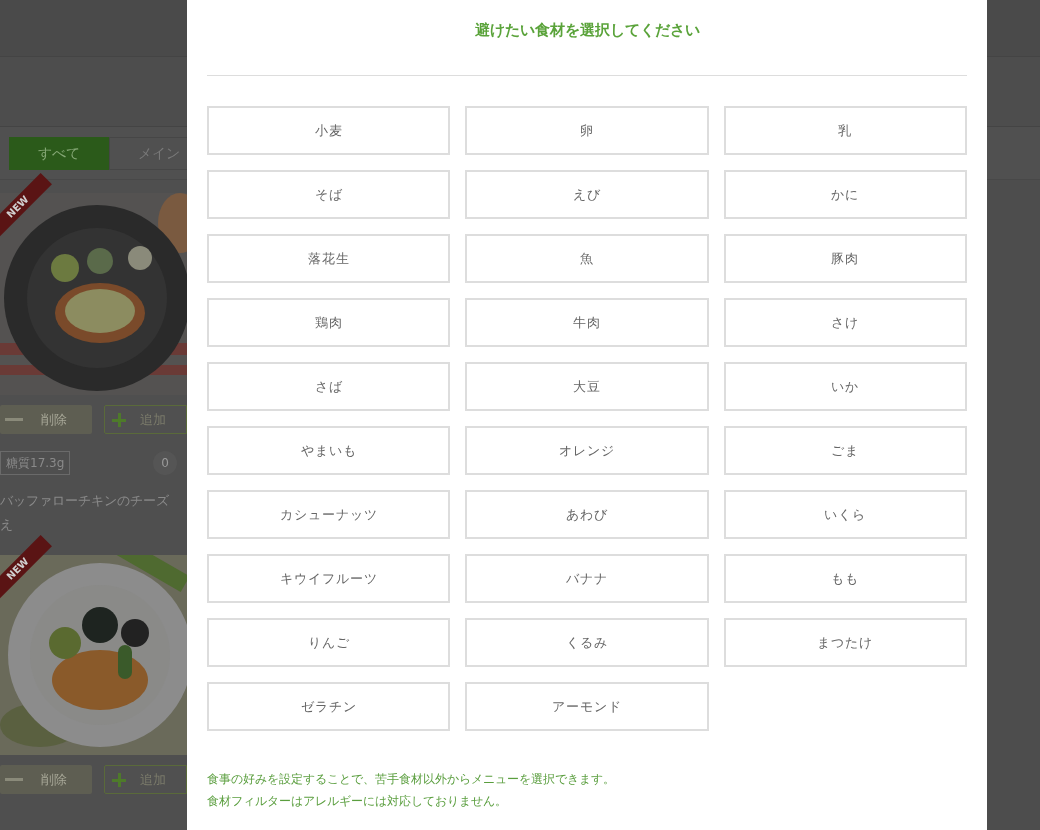 This screenshot has height=830, width=1040. What do you see at coordinates (845, 258) in the screenshot?
I see `ingredient-option: 豚肉` at bounding box center [845, 258].